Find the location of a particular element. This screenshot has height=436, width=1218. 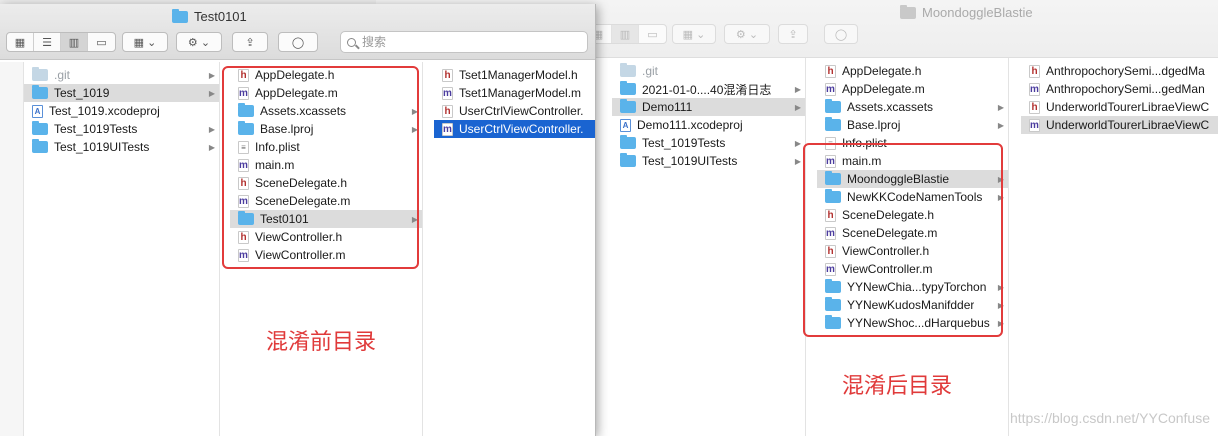

file-row: h UserCtrlViewController. is located at coordinates (514, 111).